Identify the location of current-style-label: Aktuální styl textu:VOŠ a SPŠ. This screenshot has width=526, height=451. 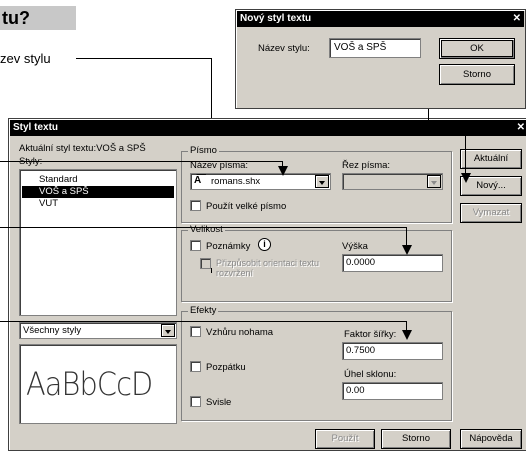
(82, 148).